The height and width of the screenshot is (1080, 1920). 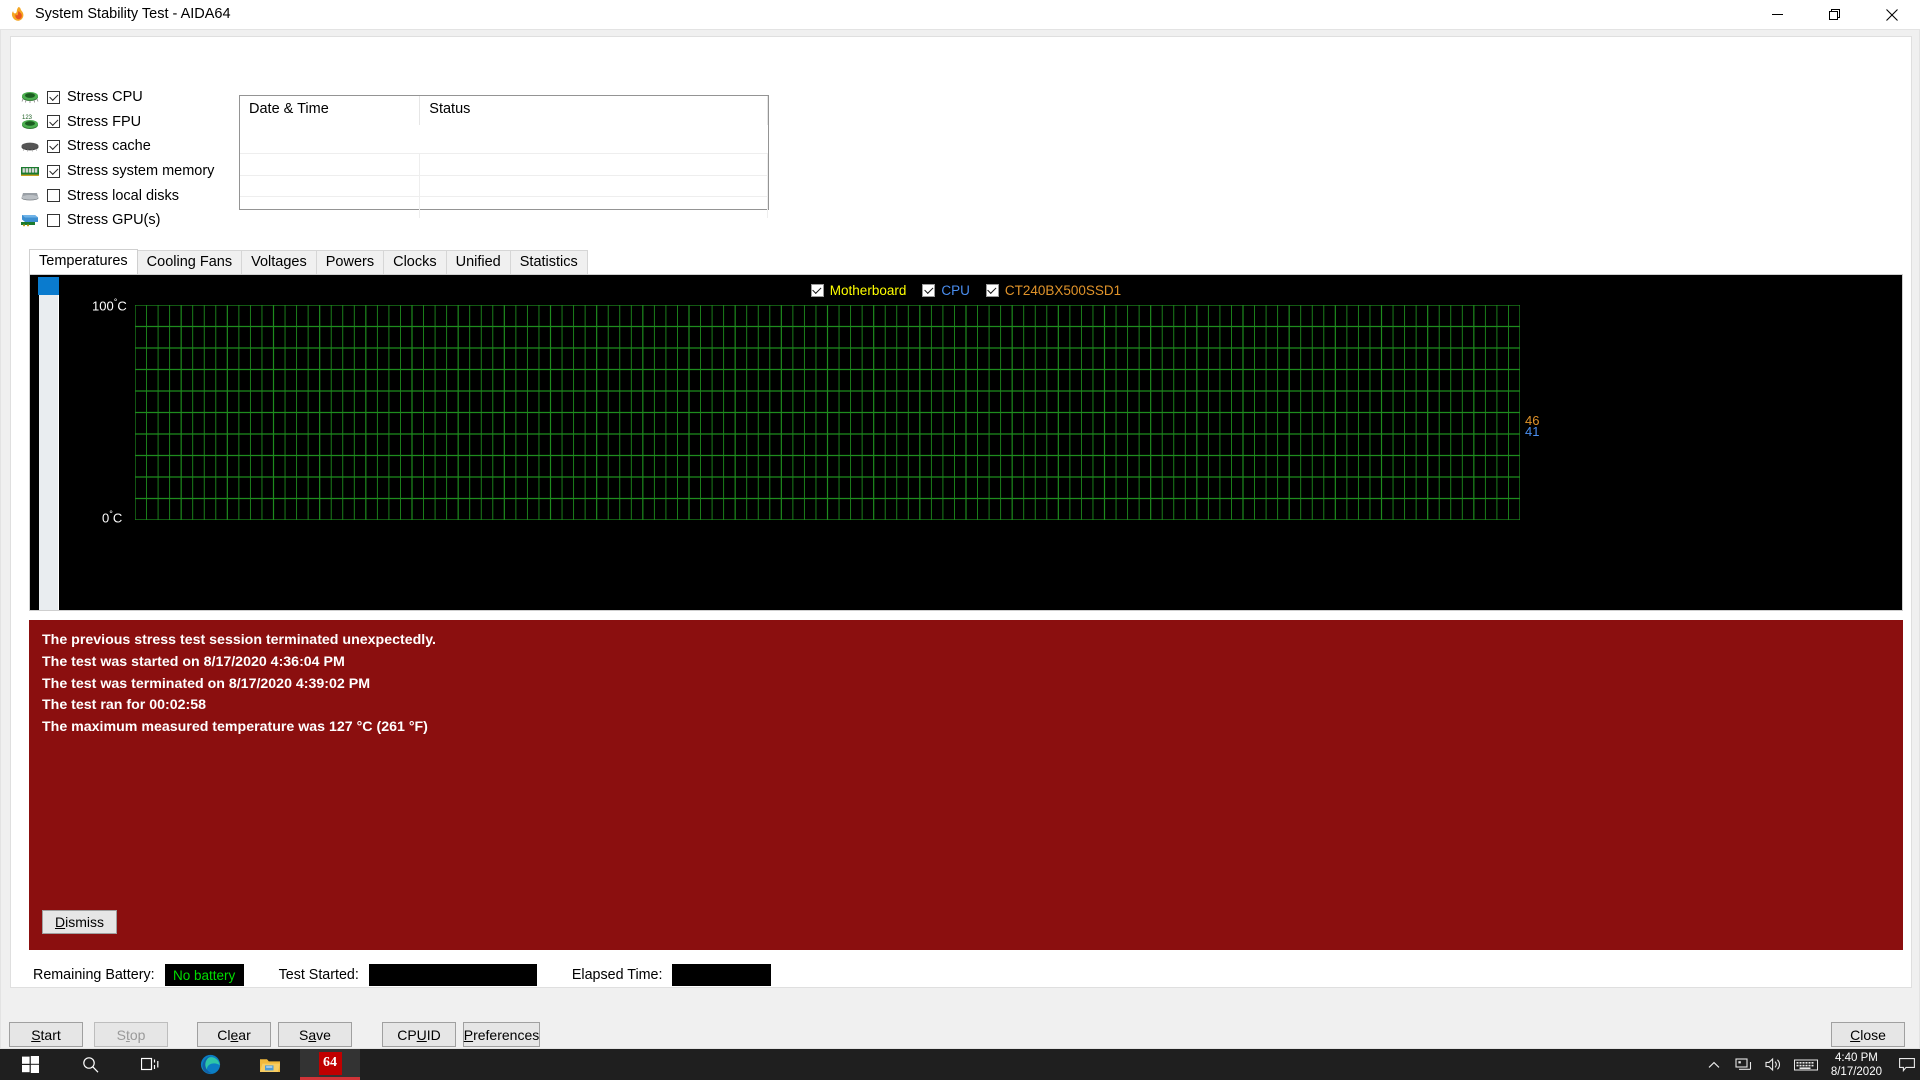 I want to click on test-started-label: Test Started:, so click(x=318, y=975).